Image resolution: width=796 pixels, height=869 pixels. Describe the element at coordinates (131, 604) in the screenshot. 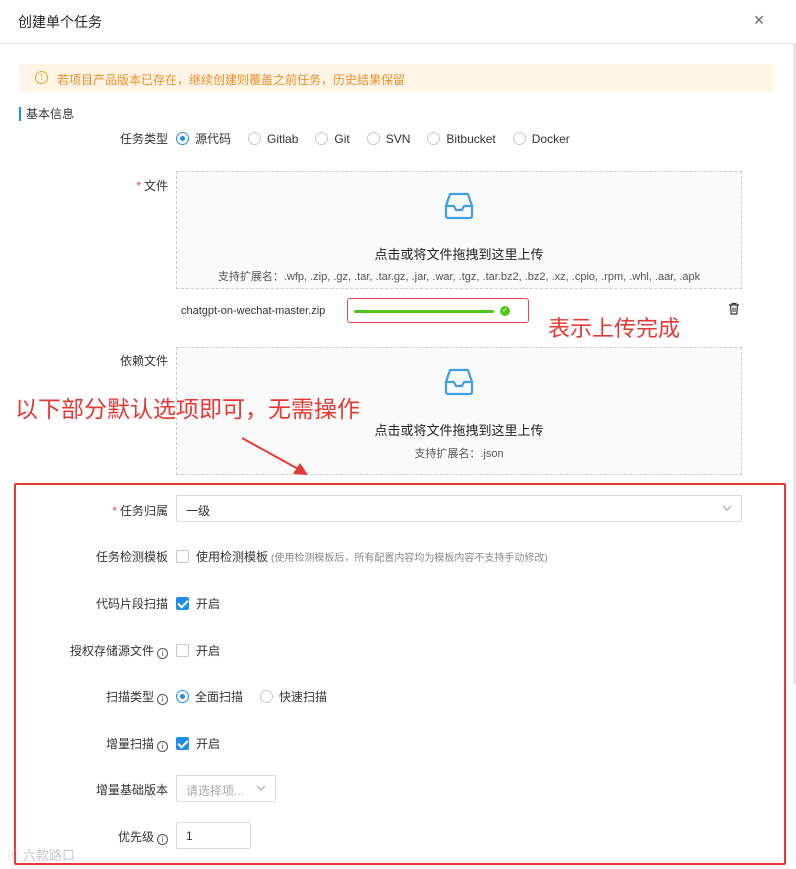

I see `snippet-scan-label: 代码片段扫描` at that location.